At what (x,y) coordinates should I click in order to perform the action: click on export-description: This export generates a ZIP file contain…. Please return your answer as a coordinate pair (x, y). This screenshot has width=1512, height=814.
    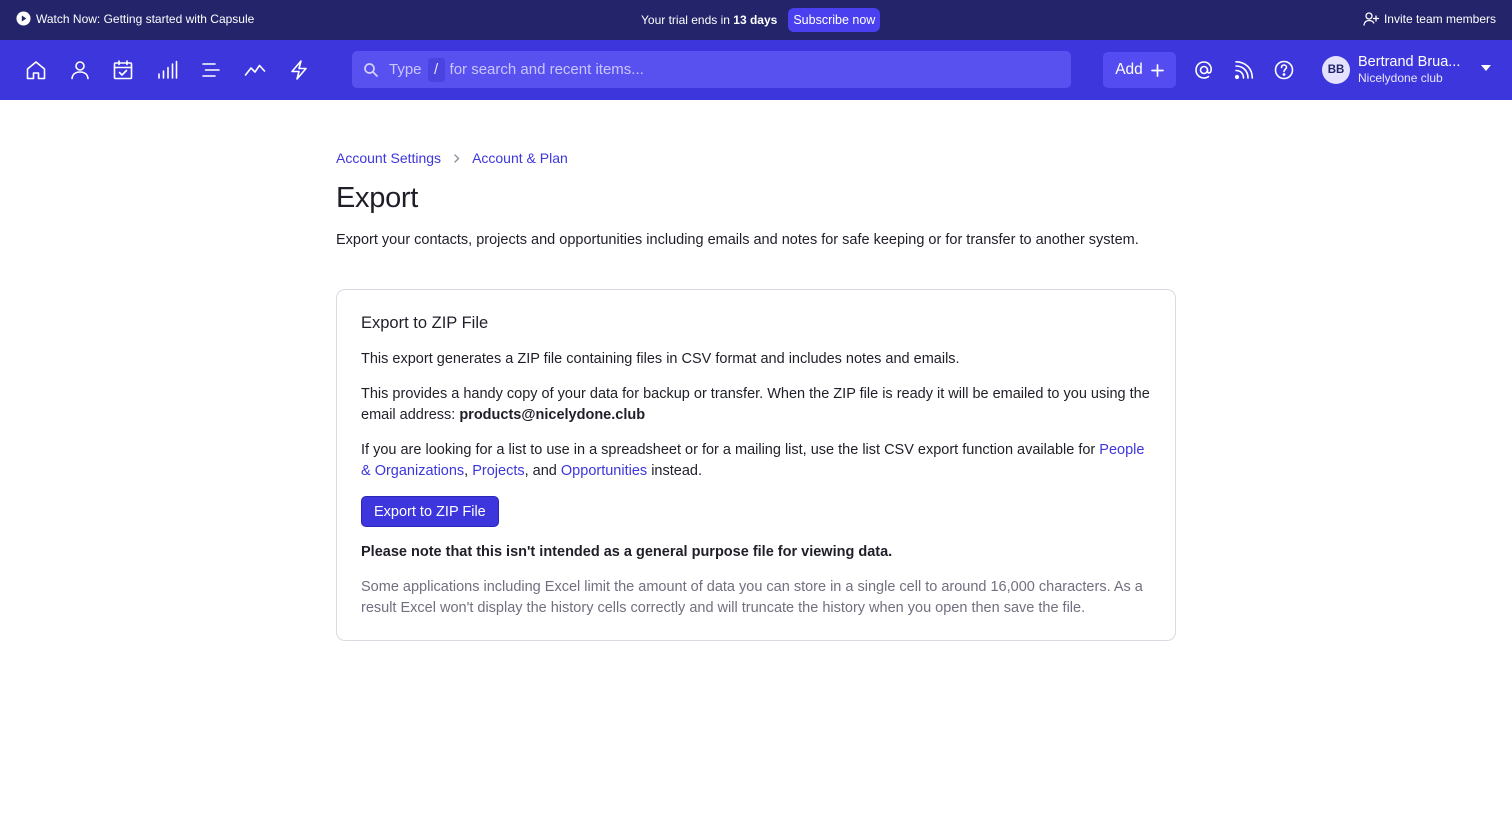
    Looking at the image, I should click on (660, 359).